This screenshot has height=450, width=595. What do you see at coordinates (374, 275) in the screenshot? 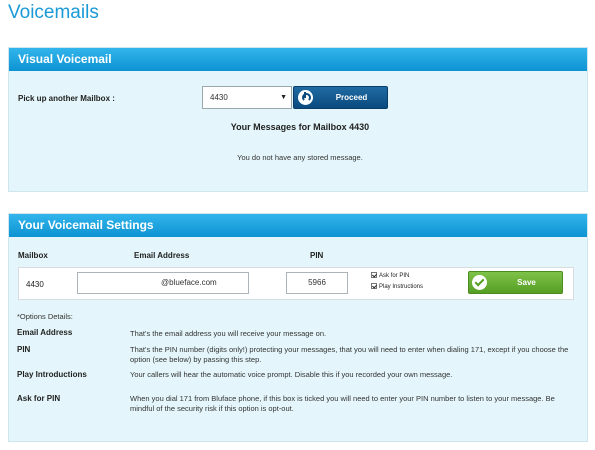
I see `ask-for-pin-checkbox` at bounding box center [374, 275].